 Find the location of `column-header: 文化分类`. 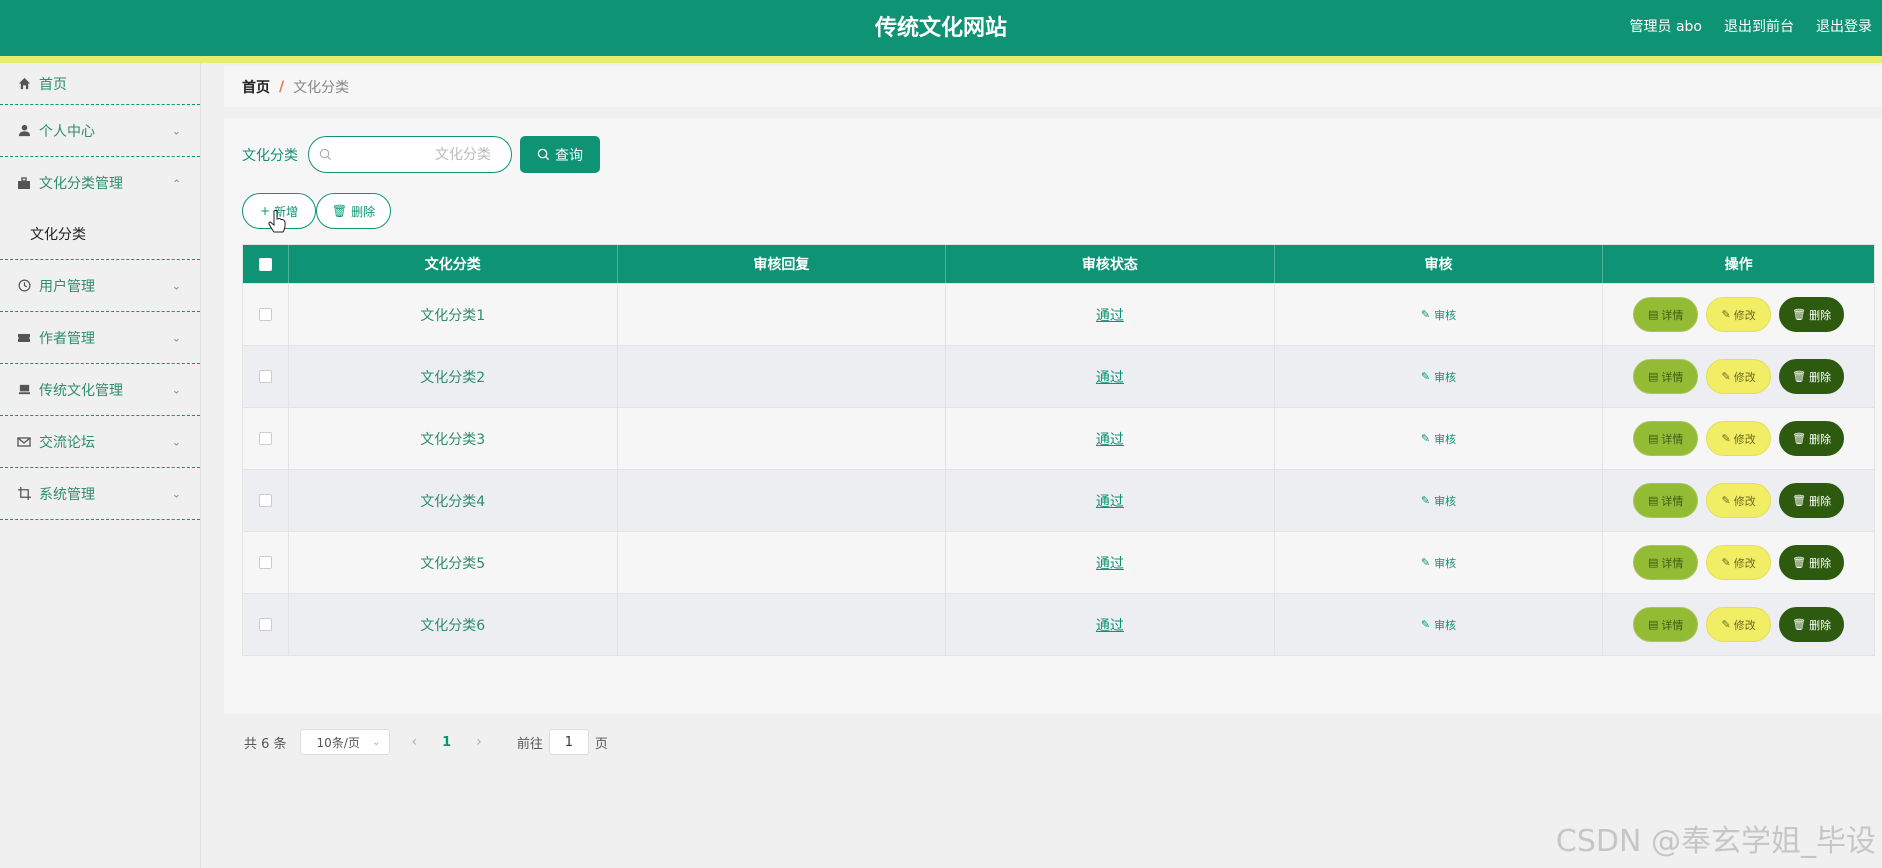

column-header: 文化分类 is located at coordinates (453, 264).